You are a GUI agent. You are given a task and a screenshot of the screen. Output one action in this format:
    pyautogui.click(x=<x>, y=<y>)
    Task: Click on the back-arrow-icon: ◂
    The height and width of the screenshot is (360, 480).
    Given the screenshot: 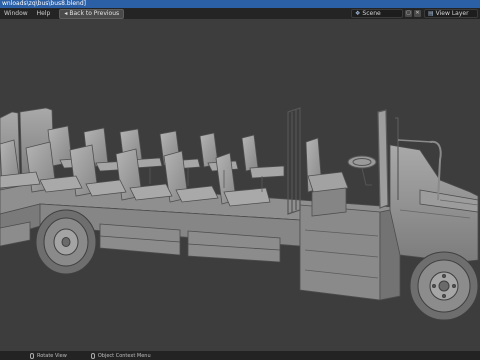 What is the action you would take?
    pyautogui.click(x=66, y=13)
    